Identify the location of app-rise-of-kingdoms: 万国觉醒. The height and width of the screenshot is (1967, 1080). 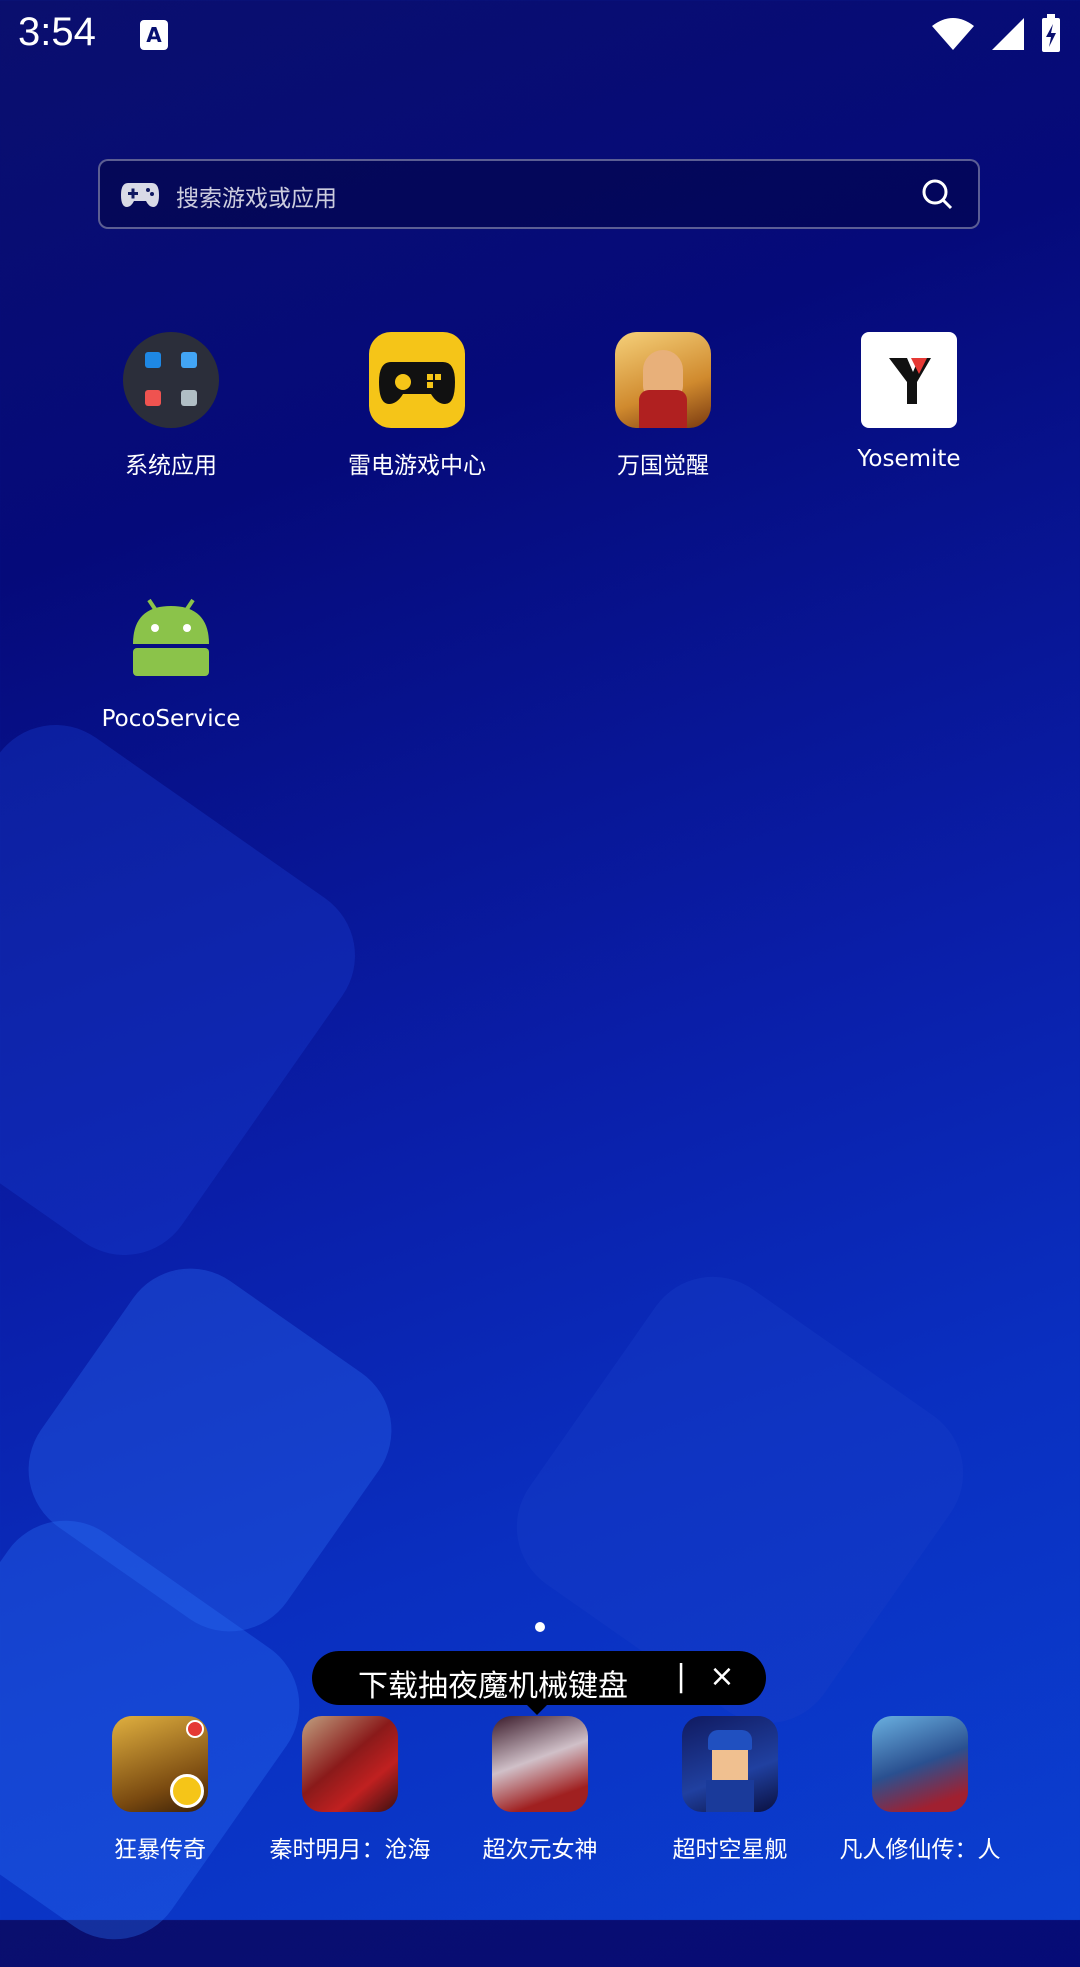
(663, 406).